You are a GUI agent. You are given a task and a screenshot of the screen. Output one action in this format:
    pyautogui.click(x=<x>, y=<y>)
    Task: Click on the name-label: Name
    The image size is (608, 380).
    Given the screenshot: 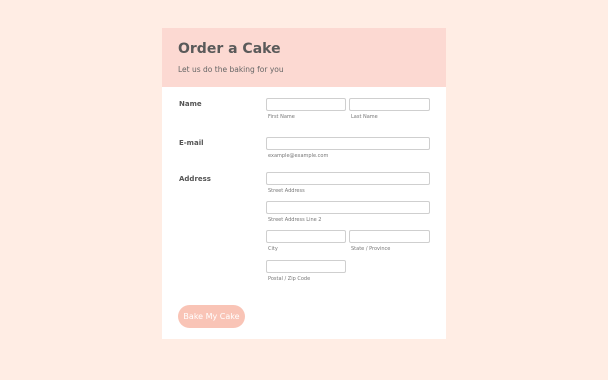 What is the action you would take?
    pyautogui.click(x=190, y=104)
    